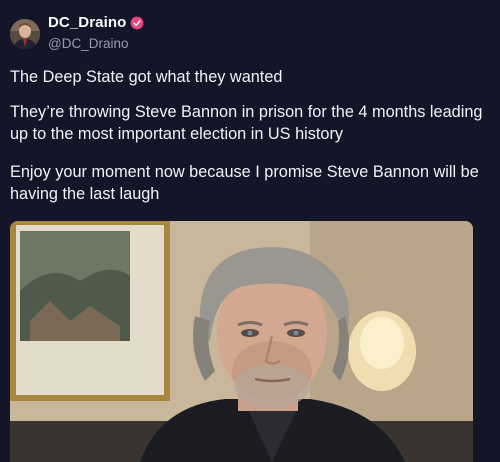 This screenshot has width=500, height=462. What do you see at coordinates (88, 43) in the screenshot?
I see `user-handle: @DC_Draino` at bounding box center [88, 43].